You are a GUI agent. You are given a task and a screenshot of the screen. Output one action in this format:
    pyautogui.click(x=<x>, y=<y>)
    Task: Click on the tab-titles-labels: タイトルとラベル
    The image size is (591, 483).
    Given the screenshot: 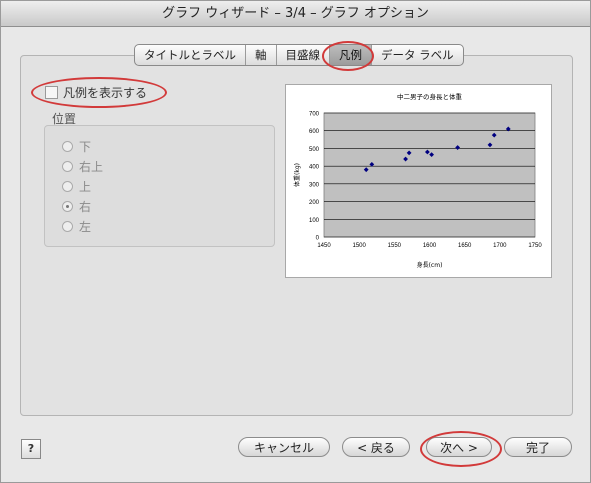 What is the action you would take?
    pyautogui.click(x=190, y=55)
    